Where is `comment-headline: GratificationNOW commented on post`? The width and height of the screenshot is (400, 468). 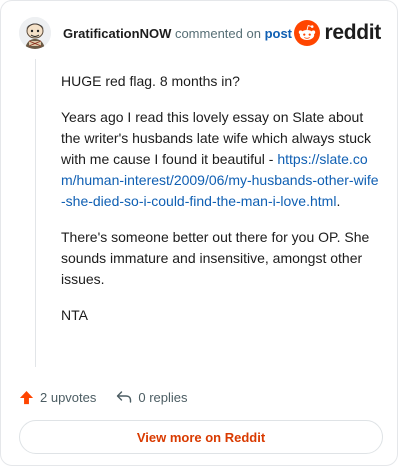 comment-headline: GratificationNOW commented on post is located at coordinates (177, 33).